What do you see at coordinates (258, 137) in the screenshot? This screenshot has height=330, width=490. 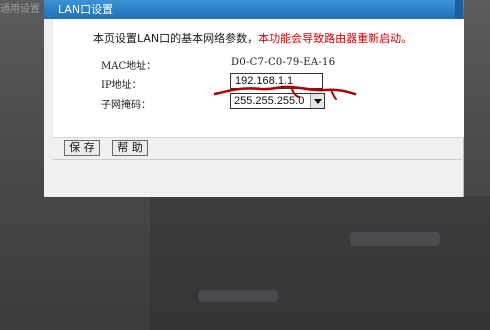 I see `panel-separator` at bounding box center [258, 137].